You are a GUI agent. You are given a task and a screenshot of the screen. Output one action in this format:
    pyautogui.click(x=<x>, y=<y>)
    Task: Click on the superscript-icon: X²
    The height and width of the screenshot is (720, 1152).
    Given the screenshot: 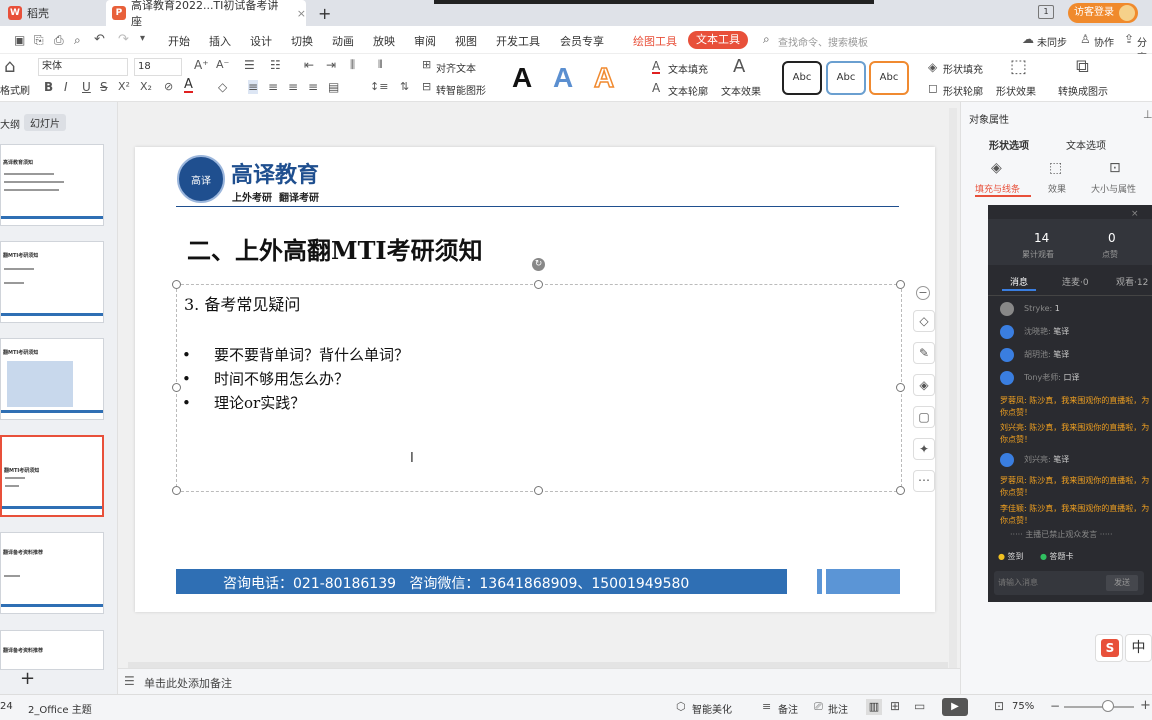 What is the action you would take?
    pyautogui.click(x=124, y=86)
    